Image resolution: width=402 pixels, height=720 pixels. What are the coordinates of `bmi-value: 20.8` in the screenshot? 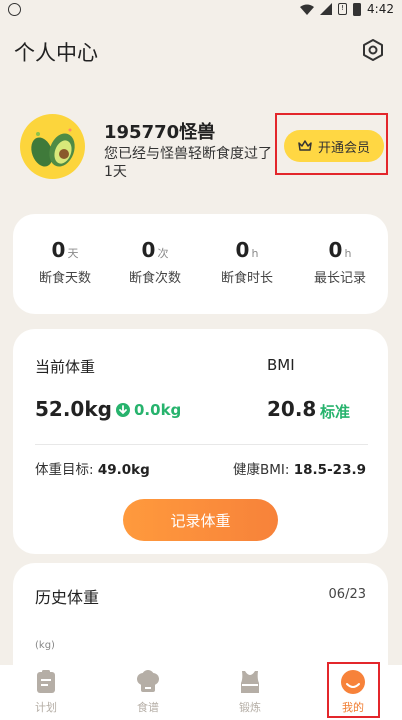 It's located at (292, 409).